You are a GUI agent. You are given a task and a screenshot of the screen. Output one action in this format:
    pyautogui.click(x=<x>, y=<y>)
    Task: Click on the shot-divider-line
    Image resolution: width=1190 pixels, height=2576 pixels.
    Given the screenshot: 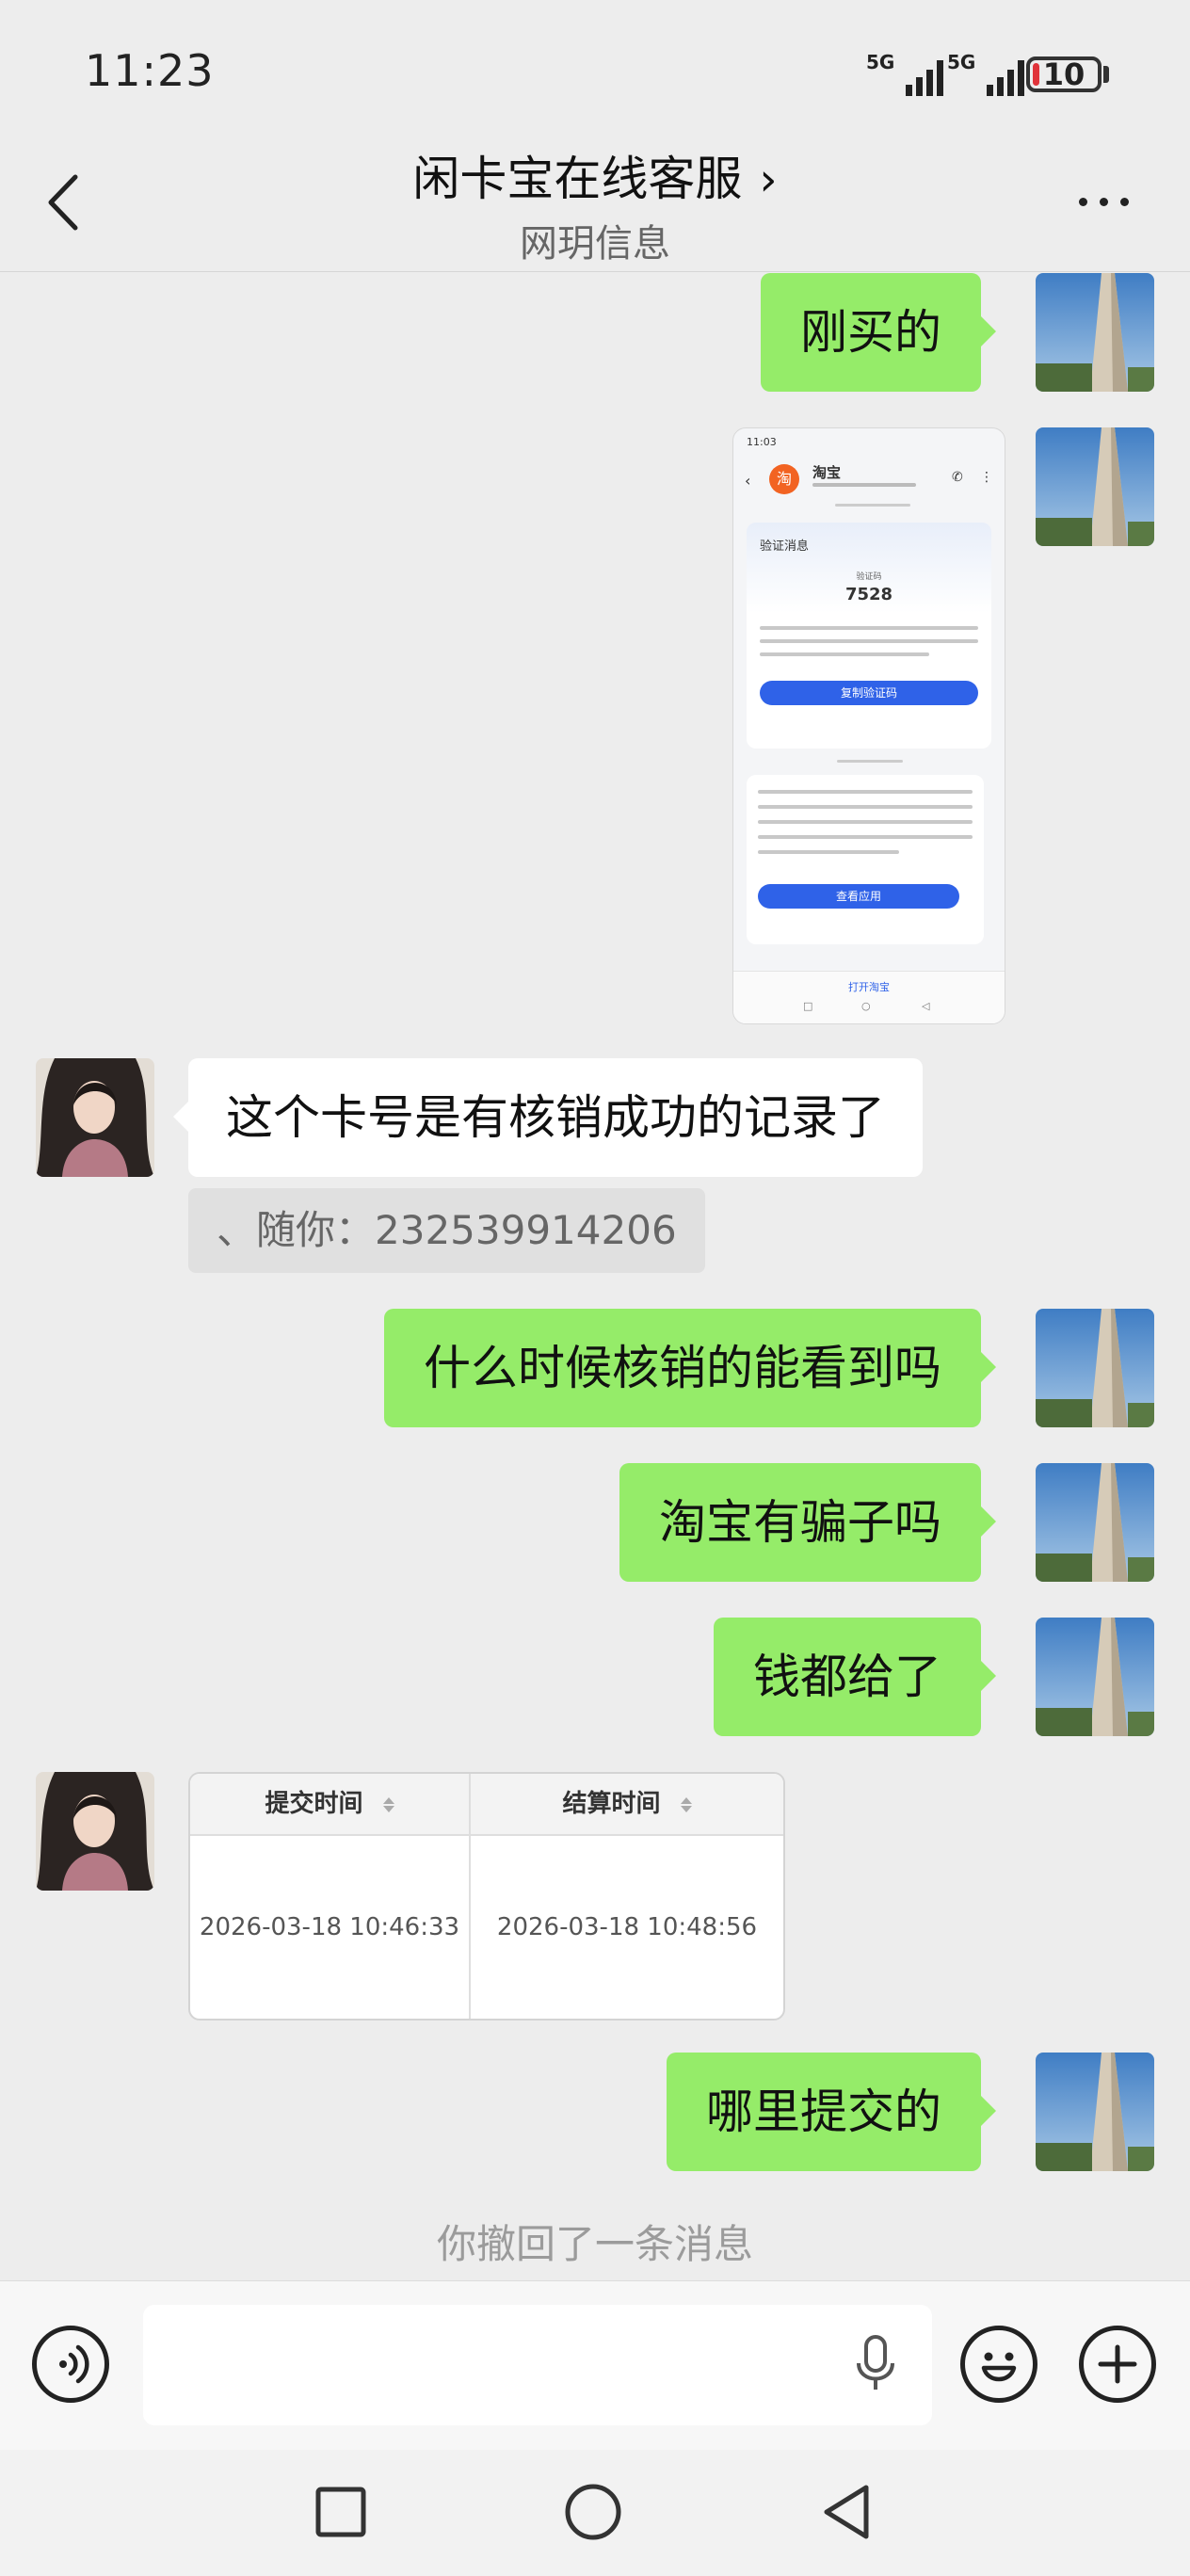 What is the action you would take?
    pyautogui.click(x=870, y=761)
    